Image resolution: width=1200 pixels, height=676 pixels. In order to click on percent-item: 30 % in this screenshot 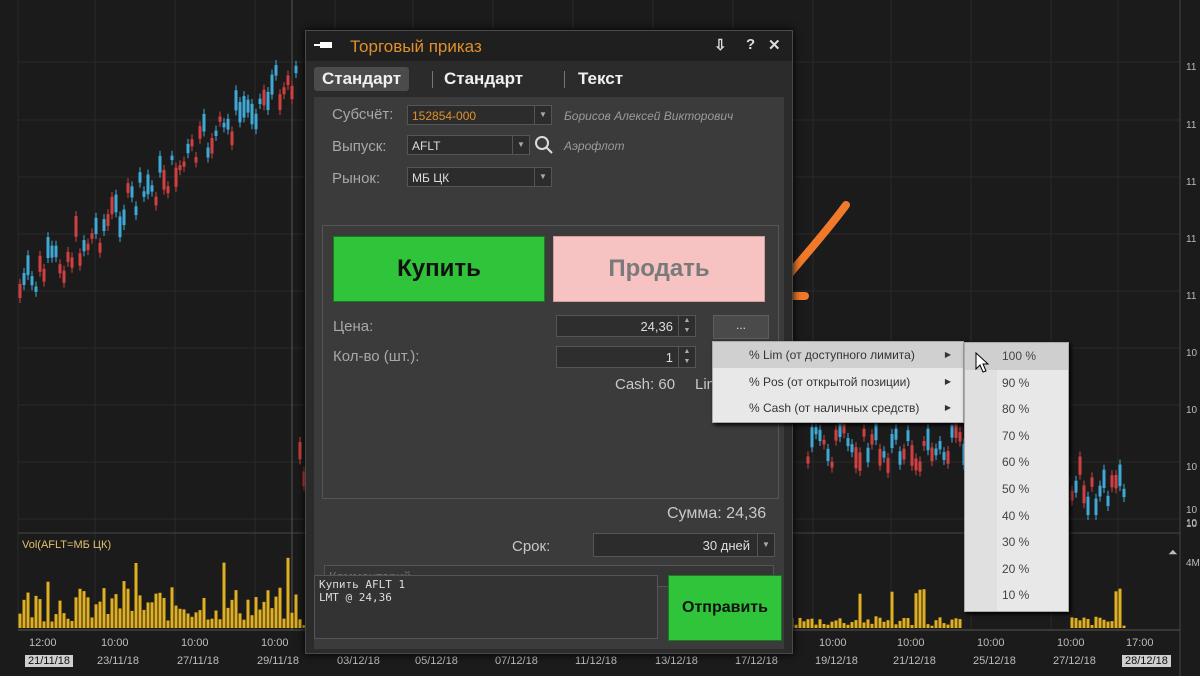, I will do `click(1016, 542)`.